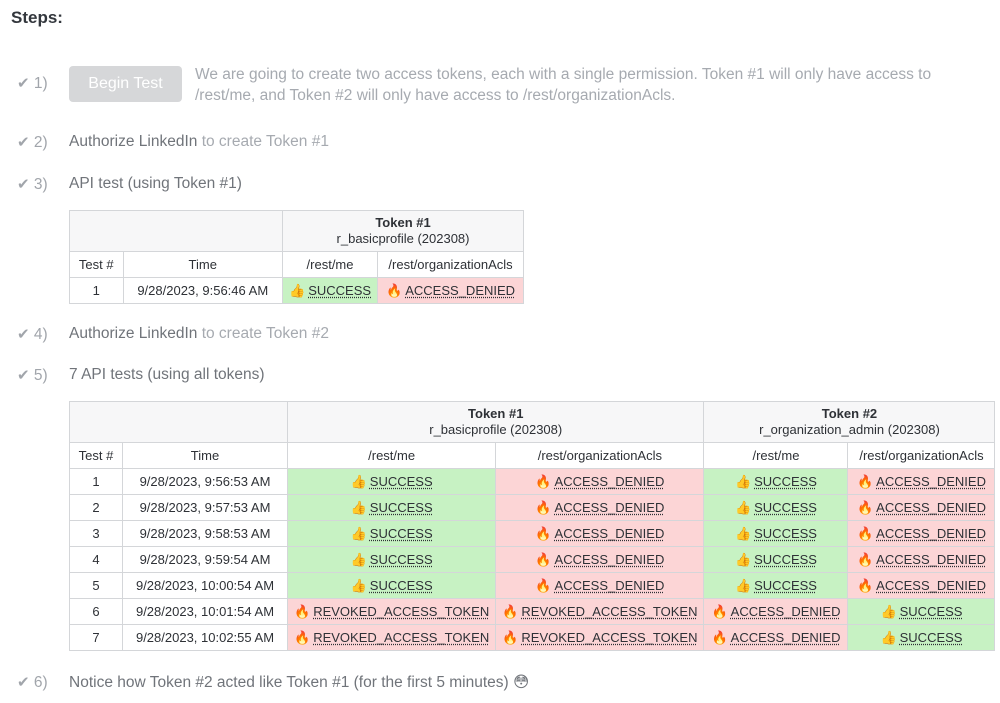  Describe the element at coordinates (141, 375) in the screenshot. I see `step-5: ✔ 5) 7 API tests (using all tokens)` at that location.